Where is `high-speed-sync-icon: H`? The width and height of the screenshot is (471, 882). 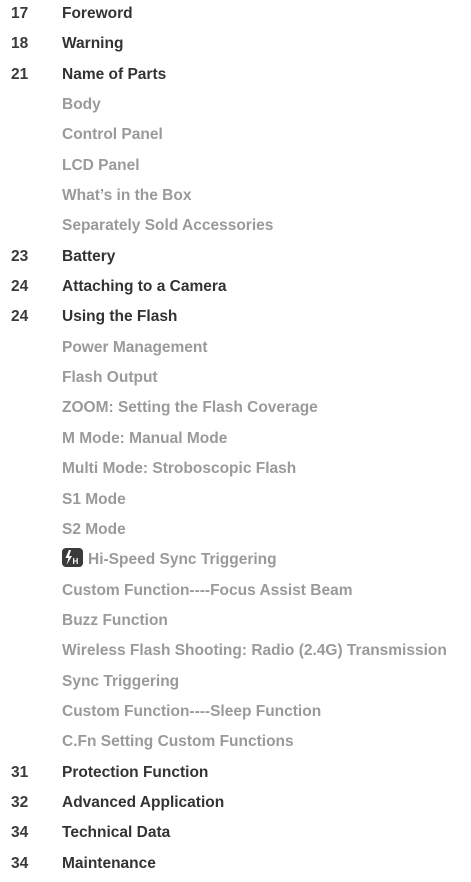 high-speed-sync-icon: H is located at coordinates (72, 558).